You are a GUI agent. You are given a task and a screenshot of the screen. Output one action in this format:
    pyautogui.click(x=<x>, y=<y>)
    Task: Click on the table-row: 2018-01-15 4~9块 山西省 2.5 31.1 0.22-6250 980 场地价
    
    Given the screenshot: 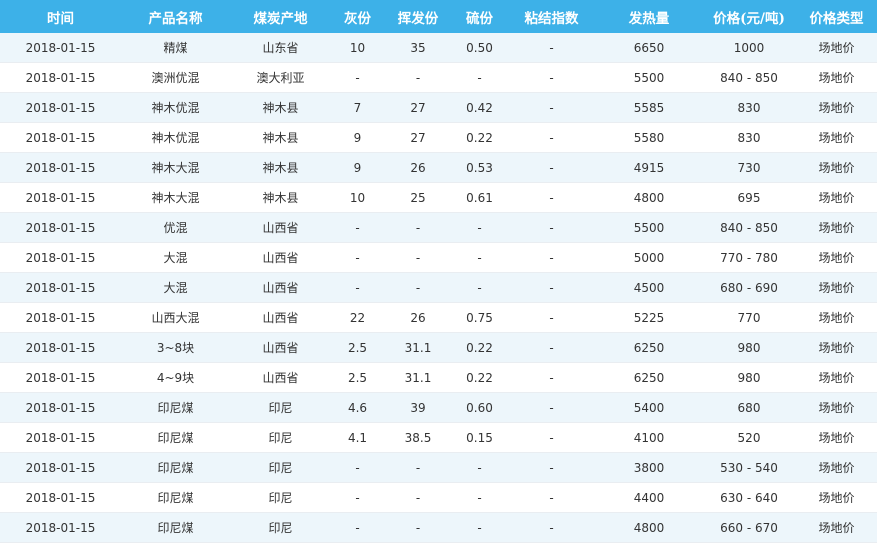 What is the action you would take?
    pyautogui.click(x=438, y=377)
    